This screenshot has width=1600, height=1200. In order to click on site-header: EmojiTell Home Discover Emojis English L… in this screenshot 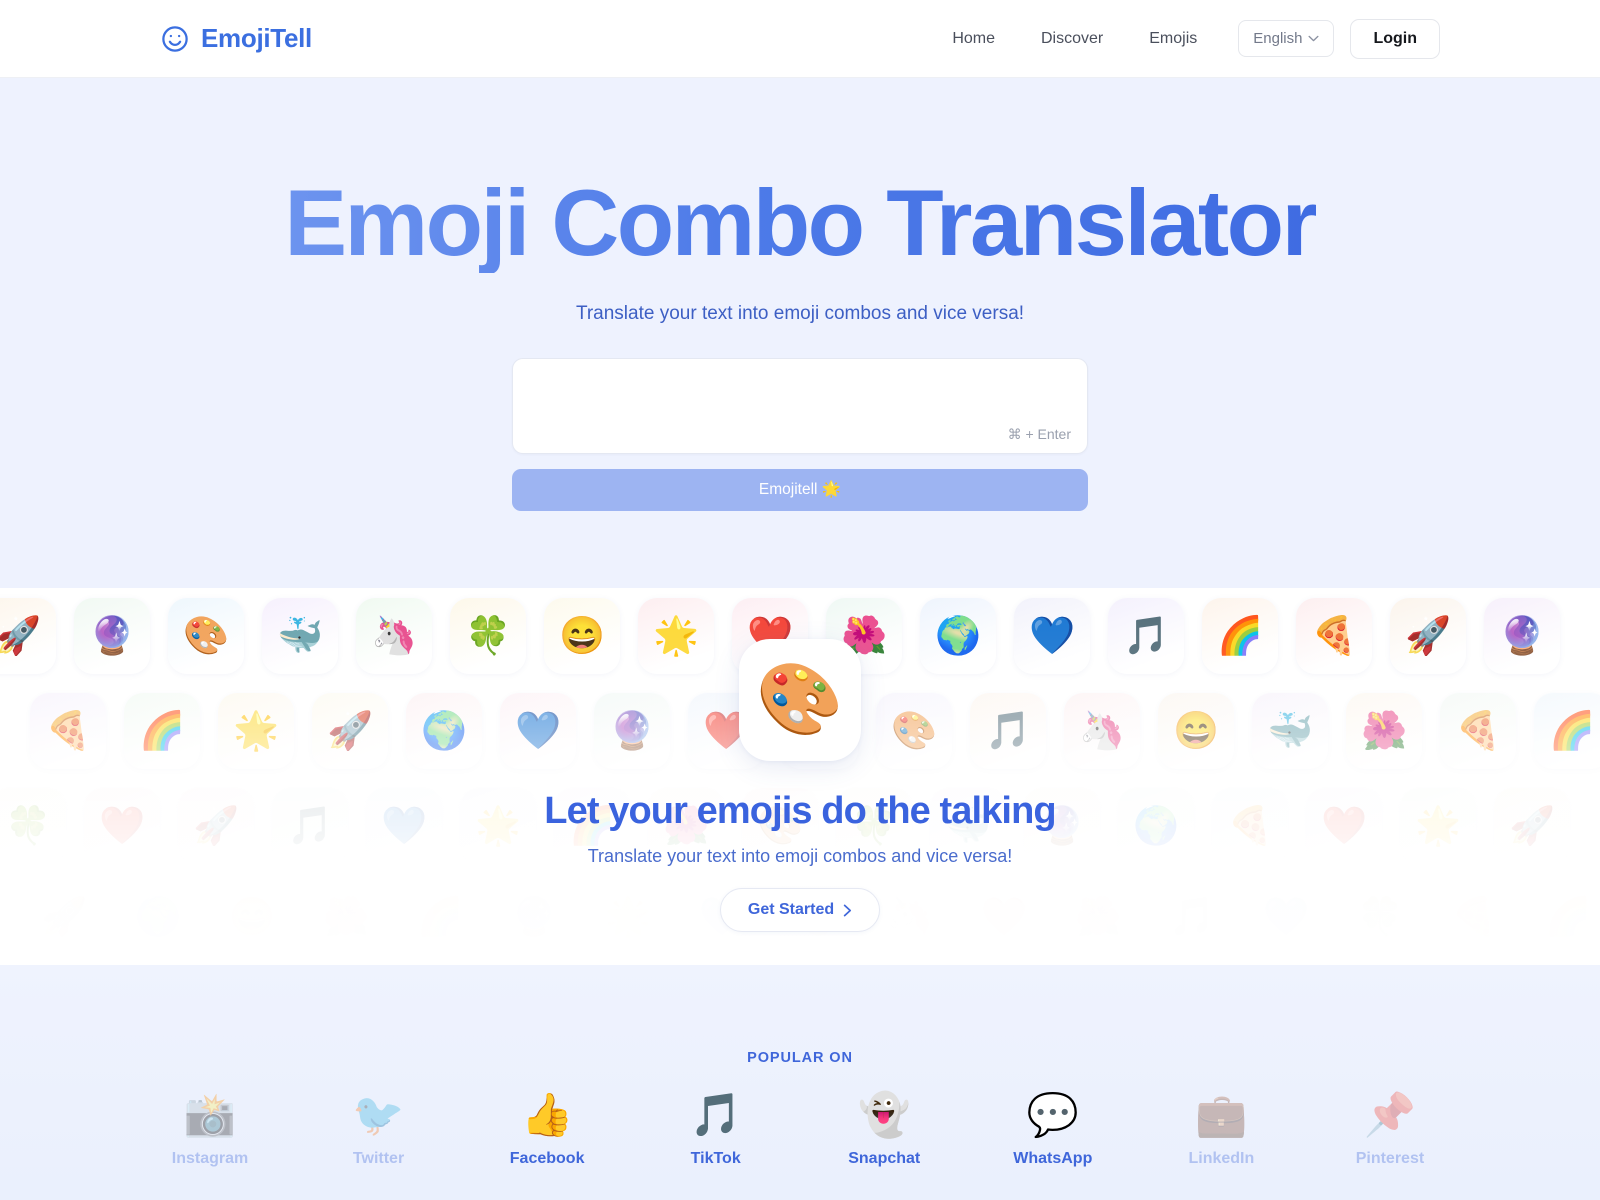, I will do `click(800, 39)`.